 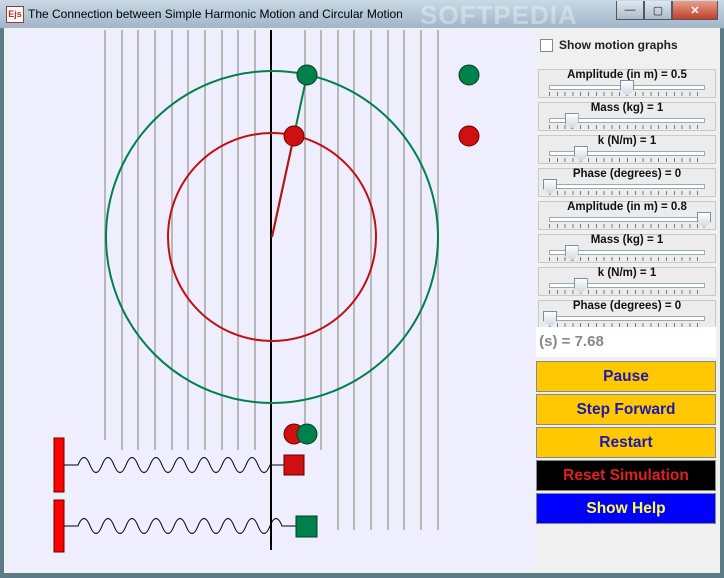 What do you see at coordinates (627, 273) in the screenshot?
I see `k-label-2: k (N/m) = 1` at bounding box center [627, 273].